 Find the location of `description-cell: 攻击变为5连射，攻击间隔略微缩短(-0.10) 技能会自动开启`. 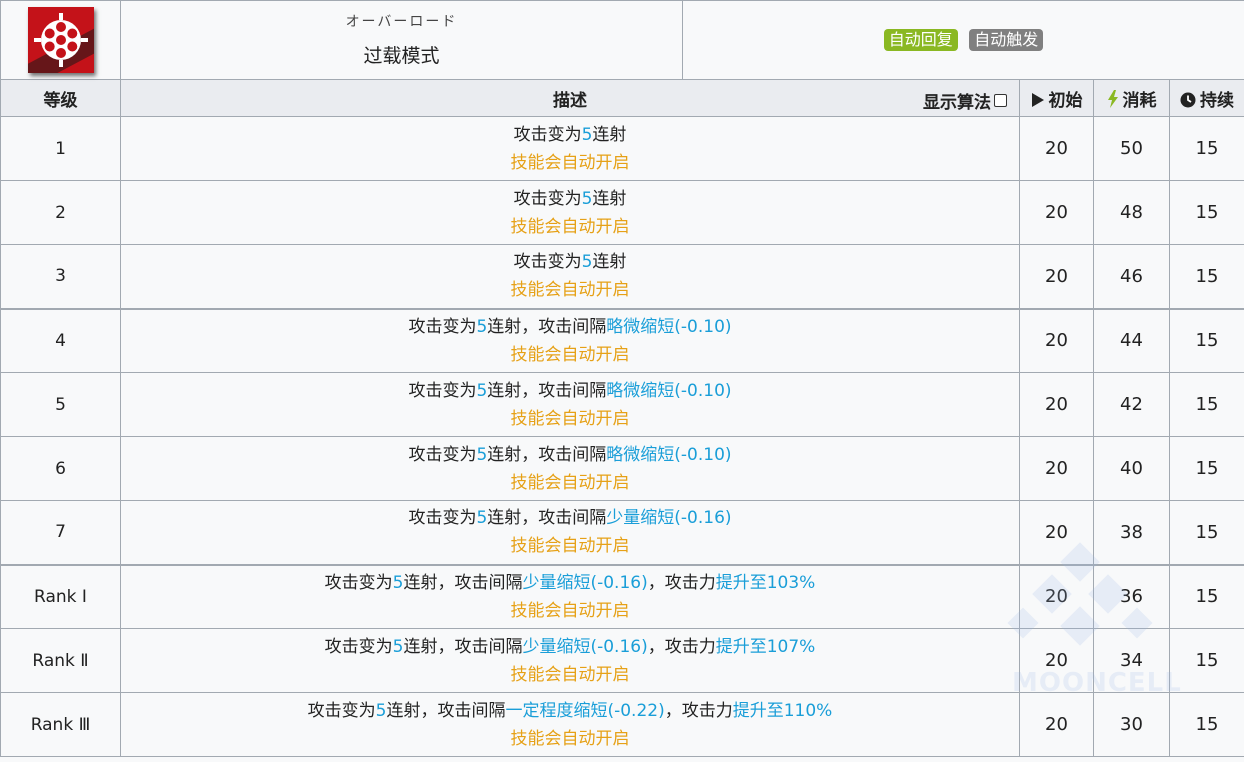

description-cell: 攻击变为5连射，攻击间隔略微缩短(-0.10) 技能会自动开启 is located at coordinates (570, 404).